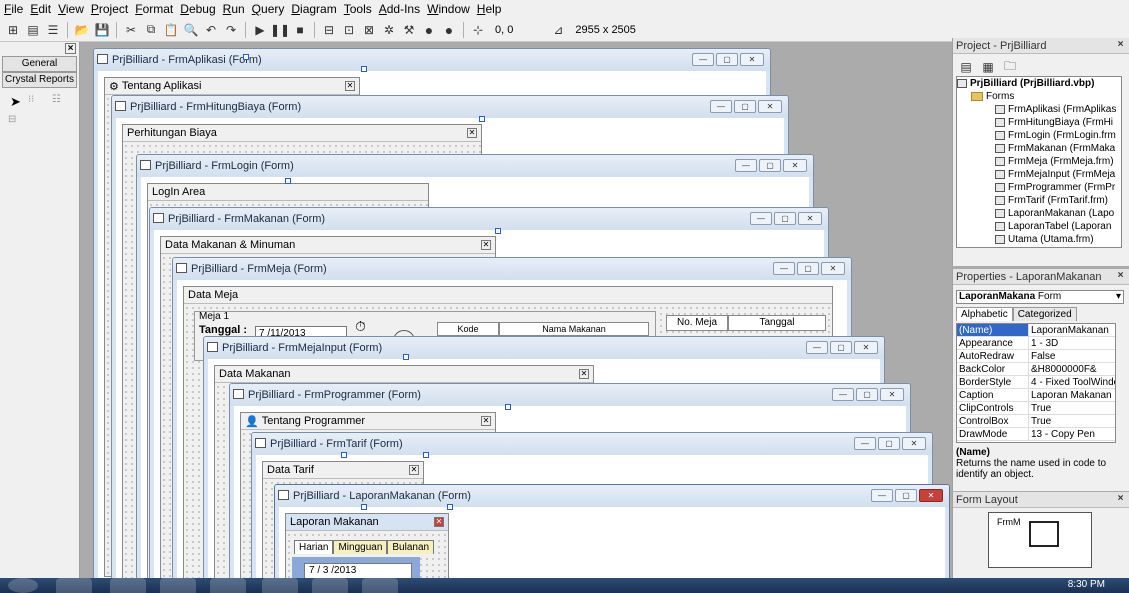 The width and height of the screenshot is (1129, 593). What do you see at coordinates (369, 30) in the screenshot?
I see `form-layout-icon: ⊠` at bounding box center [369, 30].